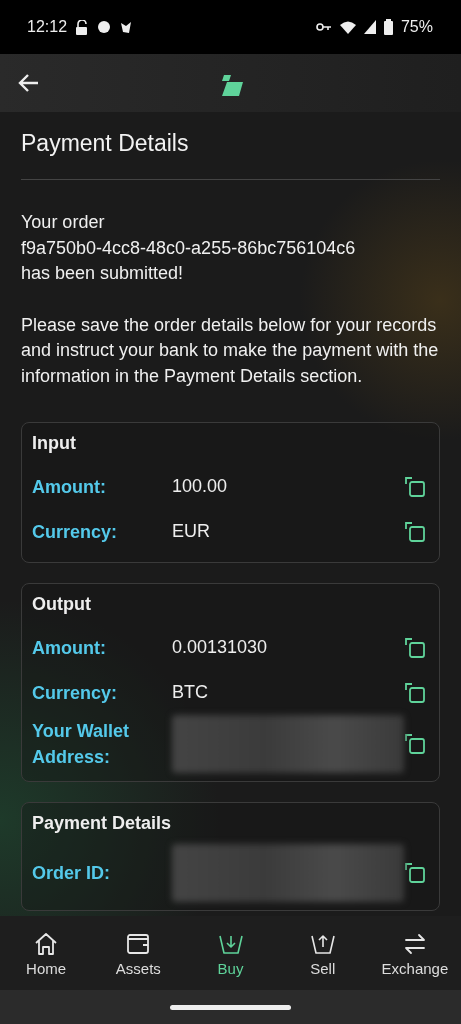 The height and width of the screenshot is (1024, 461). I want to click on field-value: 100.00, so click(200, 486).